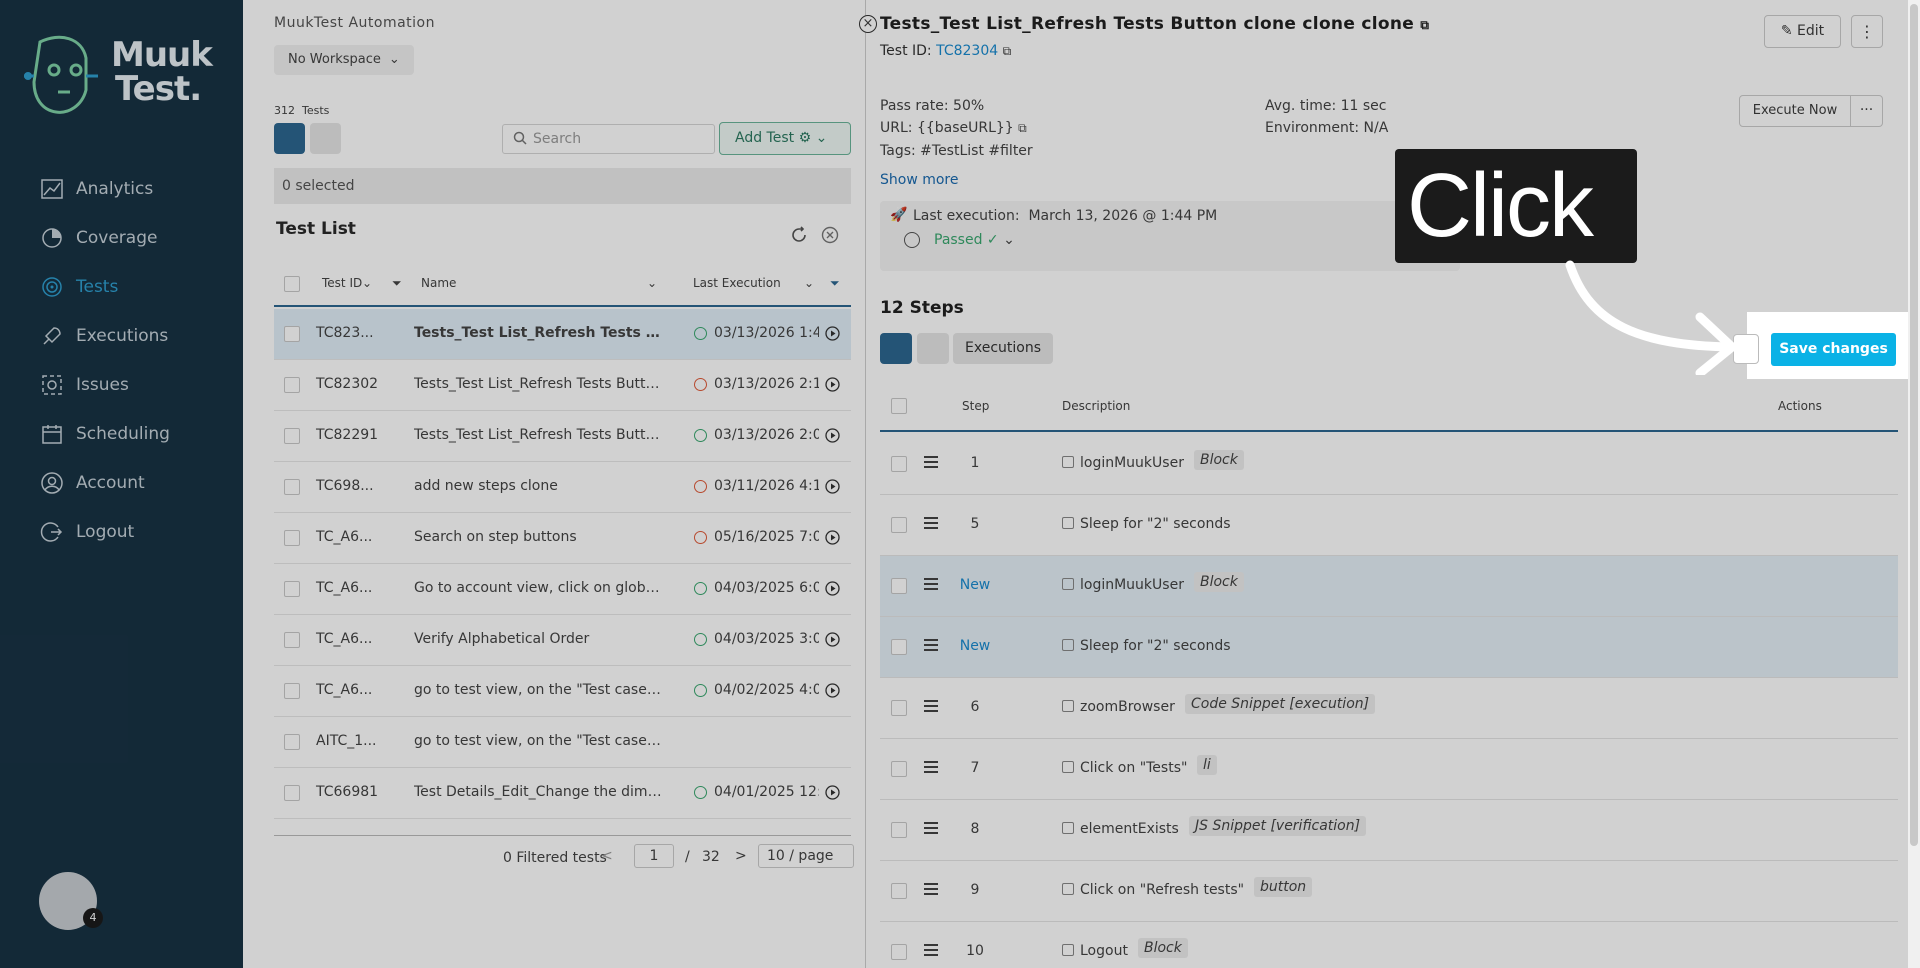 This screenshot has height=968, width=1920. I want to click on close-icon: ×, so click(868, 24).